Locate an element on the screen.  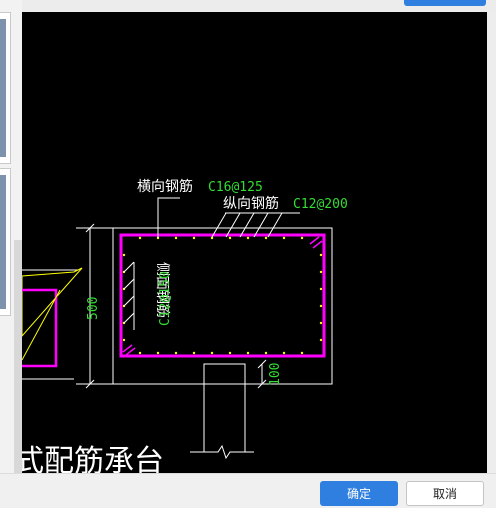
transverse-leader is located at coordinates (168, 217).